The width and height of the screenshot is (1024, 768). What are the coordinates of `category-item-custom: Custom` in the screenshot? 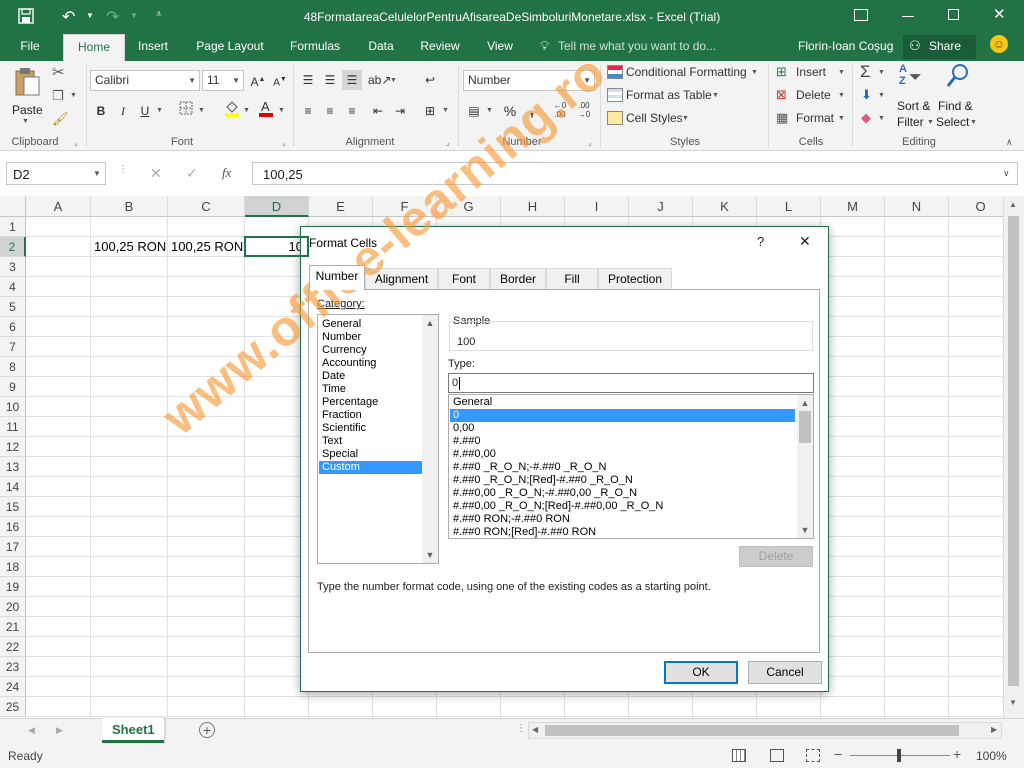 It's located at (370, 467).